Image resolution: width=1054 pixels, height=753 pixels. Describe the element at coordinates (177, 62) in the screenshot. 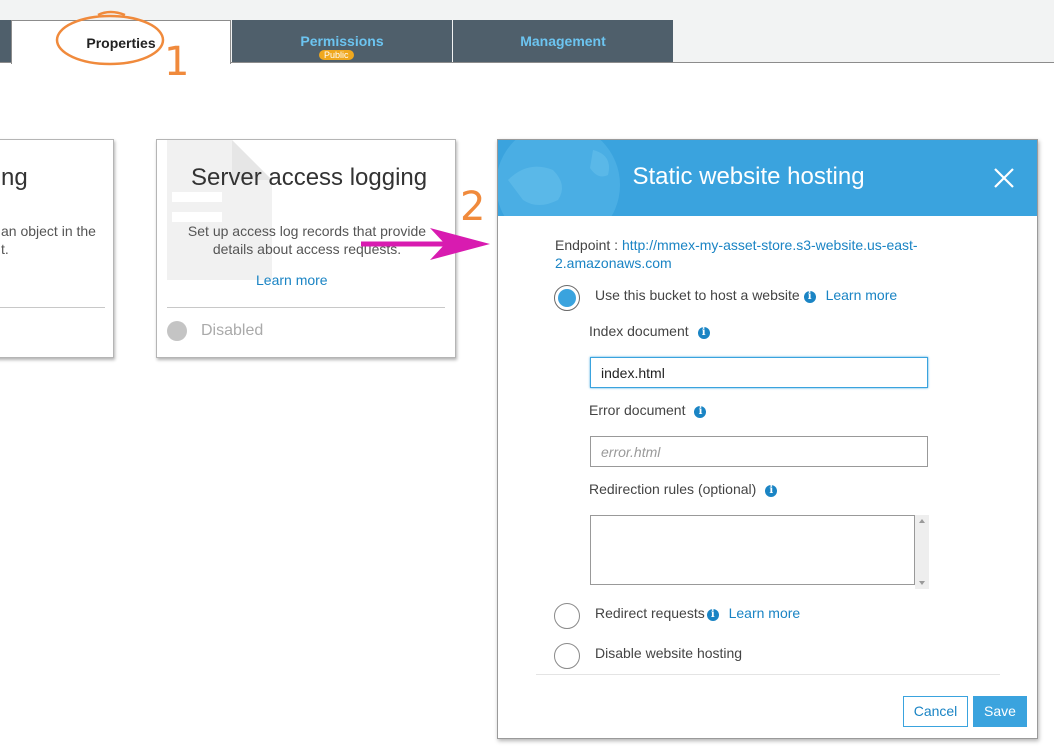

I see `step-1-annotation: 1` at that location.